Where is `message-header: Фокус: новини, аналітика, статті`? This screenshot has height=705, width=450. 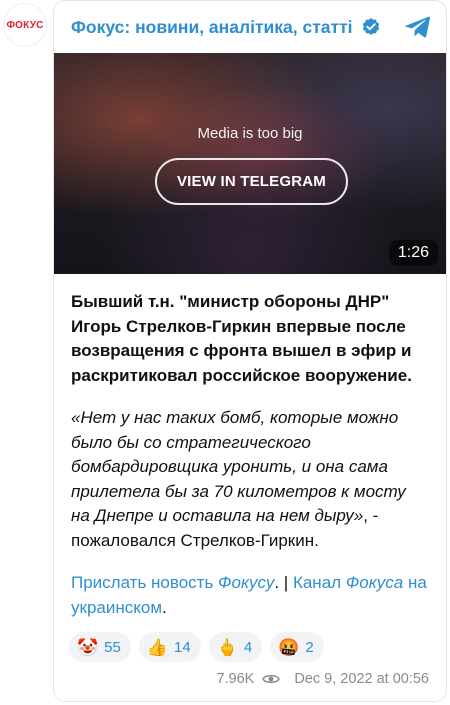 message-header: Фокус: новини, аналітика, статті is located at coordinates (250, 27).